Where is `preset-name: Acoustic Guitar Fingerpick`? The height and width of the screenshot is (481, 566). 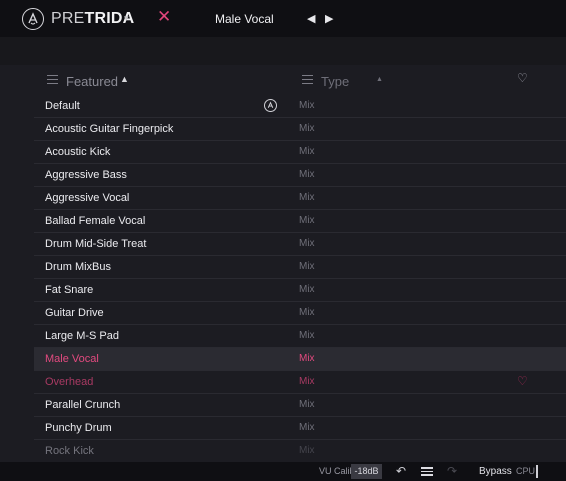 preset-name: Acoustic Guitar Fingerpick is located at coordinates (109, 129).